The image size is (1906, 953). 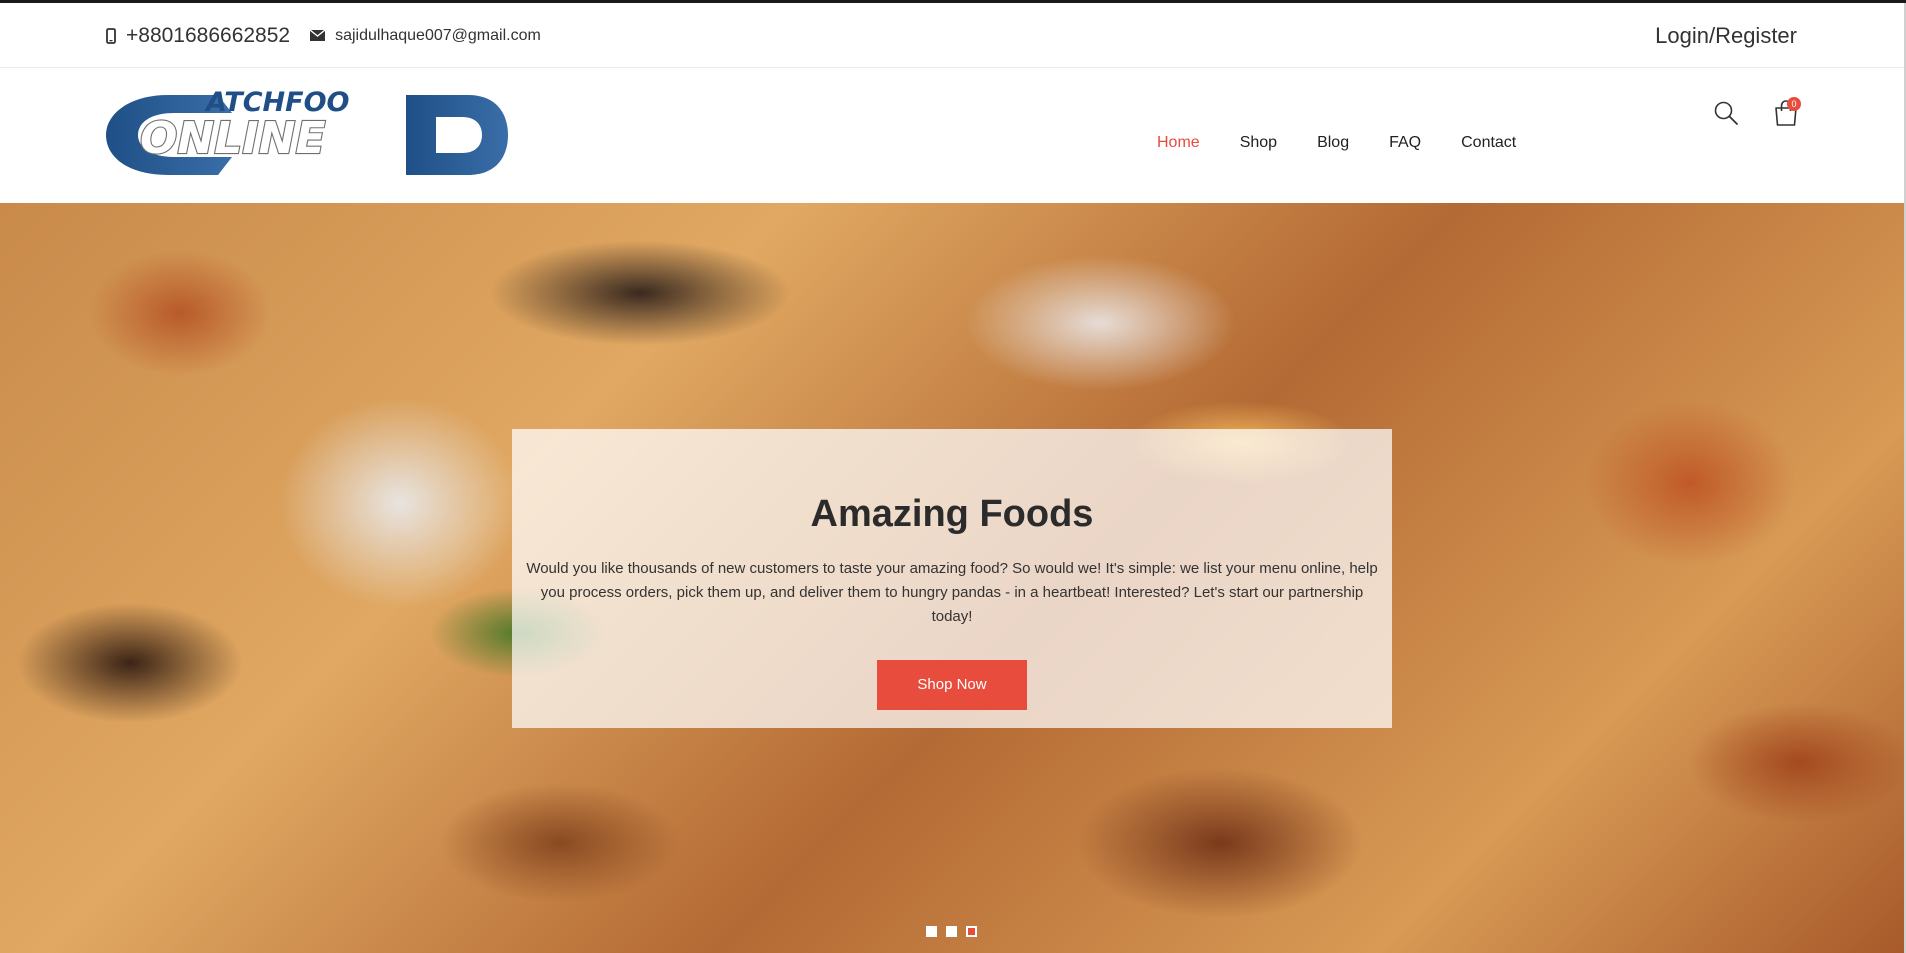 What do you see at coordinates (1333, 143) in the screenshot?
I see `nav-item-blog: Blog` at bounding box center [1333, 143].